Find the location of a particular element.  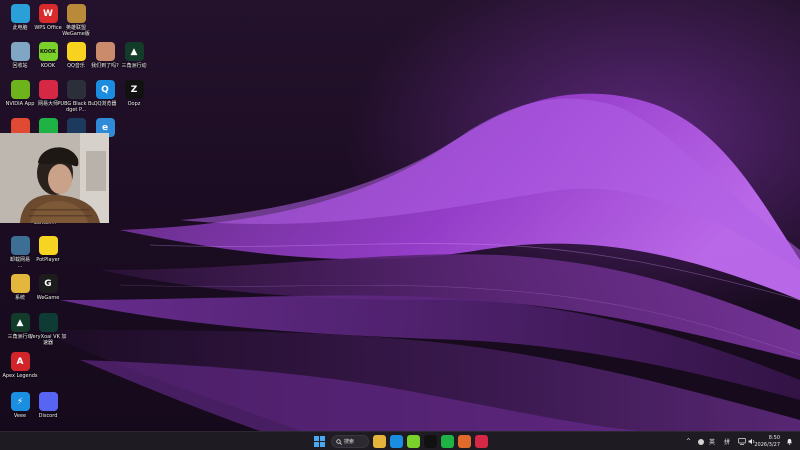

network-icon is located at coordinates (742, 441).